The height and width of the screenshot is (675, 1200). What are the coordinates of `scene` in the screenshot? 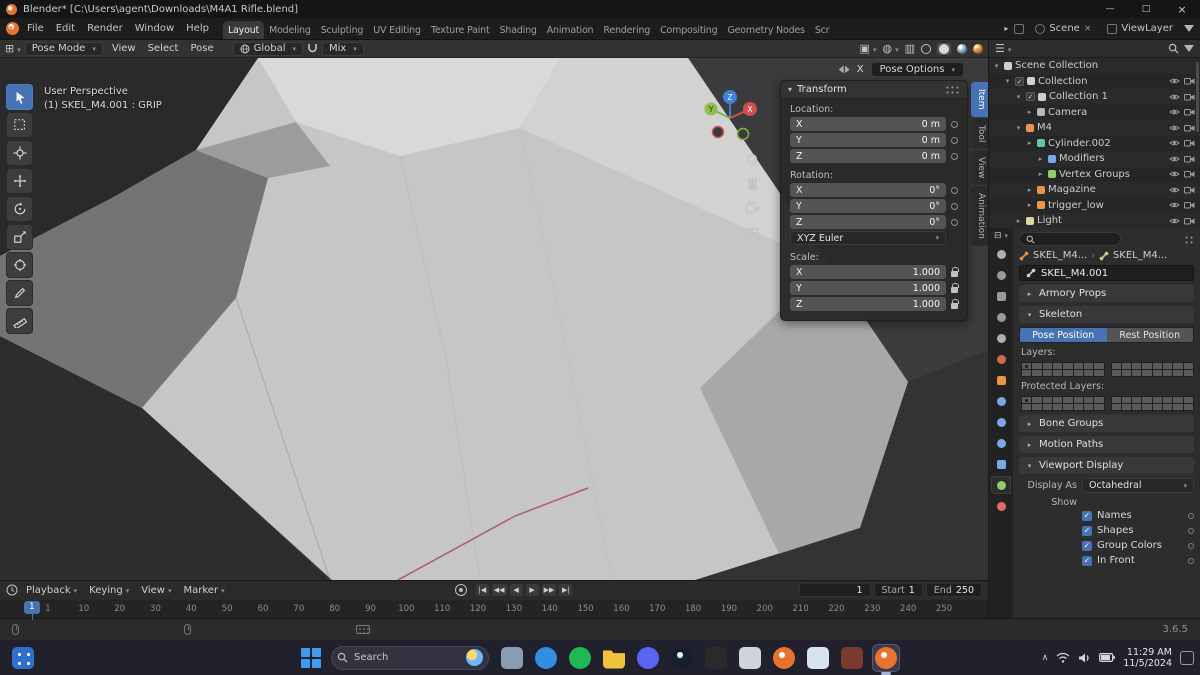 It's located at (1001, 338).